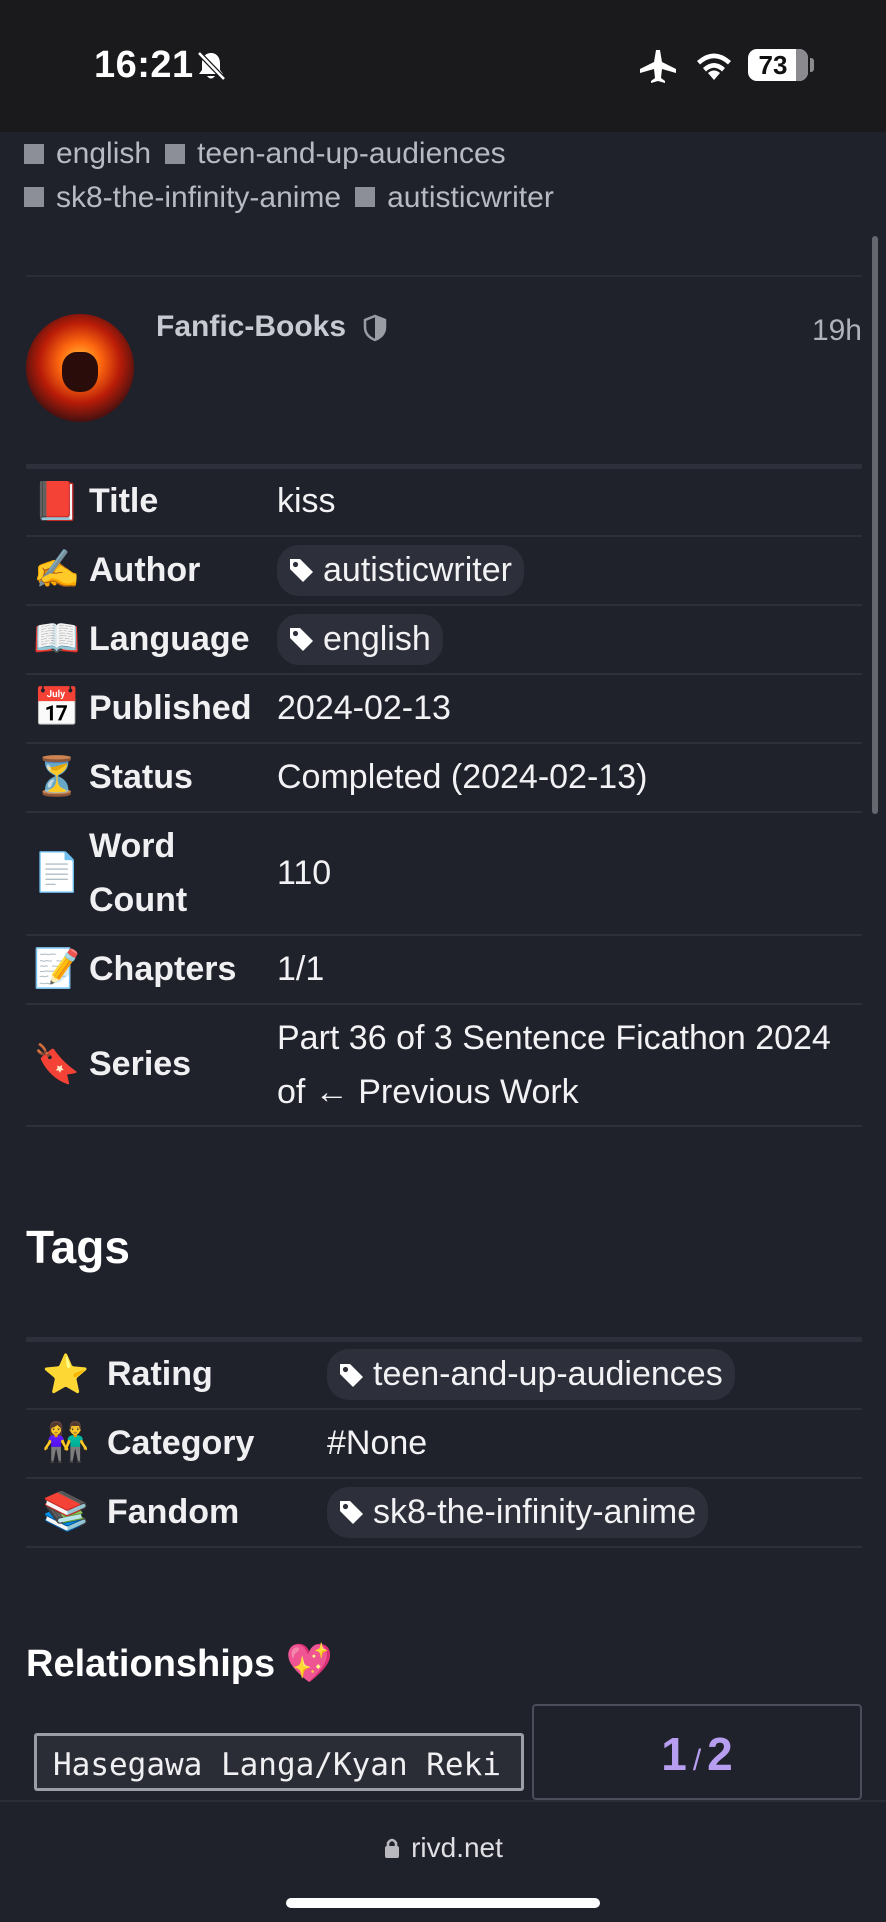  What do you see at coordinates (66, 1443) in the screenshot?
I see `couple-icon: 👫` at bounding box center [66, 1443].